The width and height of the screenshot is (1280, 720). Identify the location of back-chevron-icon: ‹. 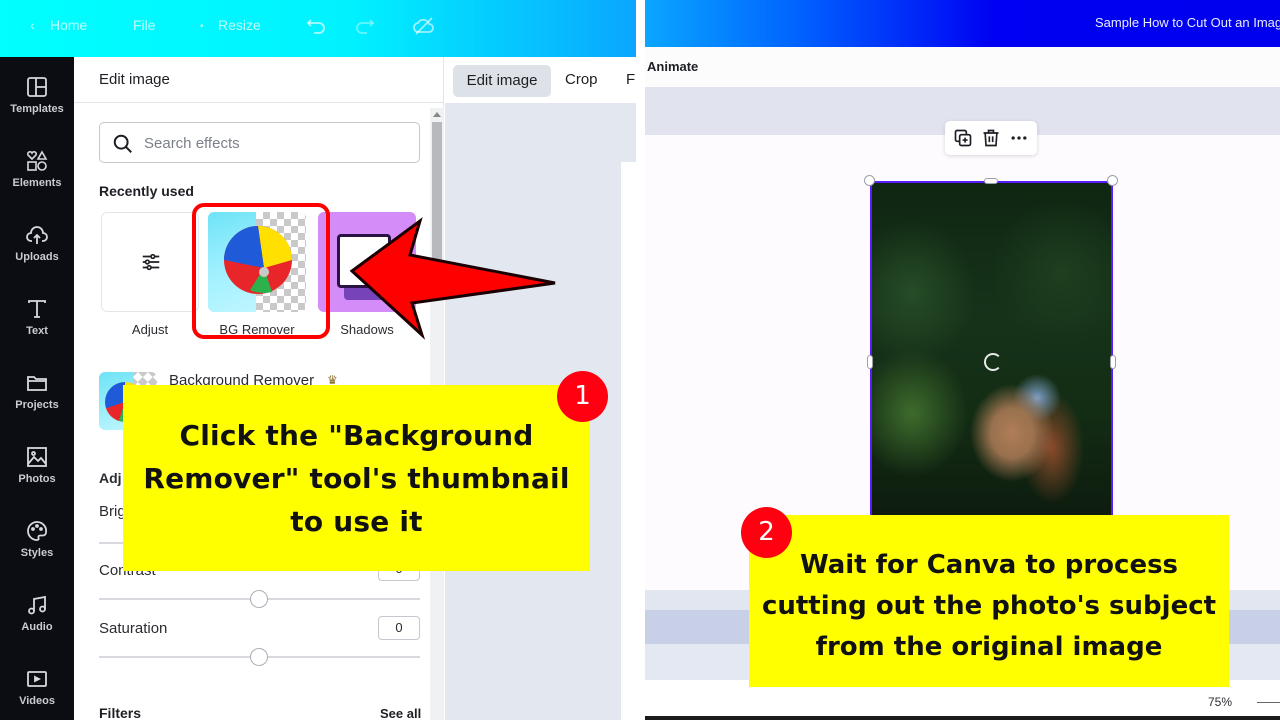
(32, 25).